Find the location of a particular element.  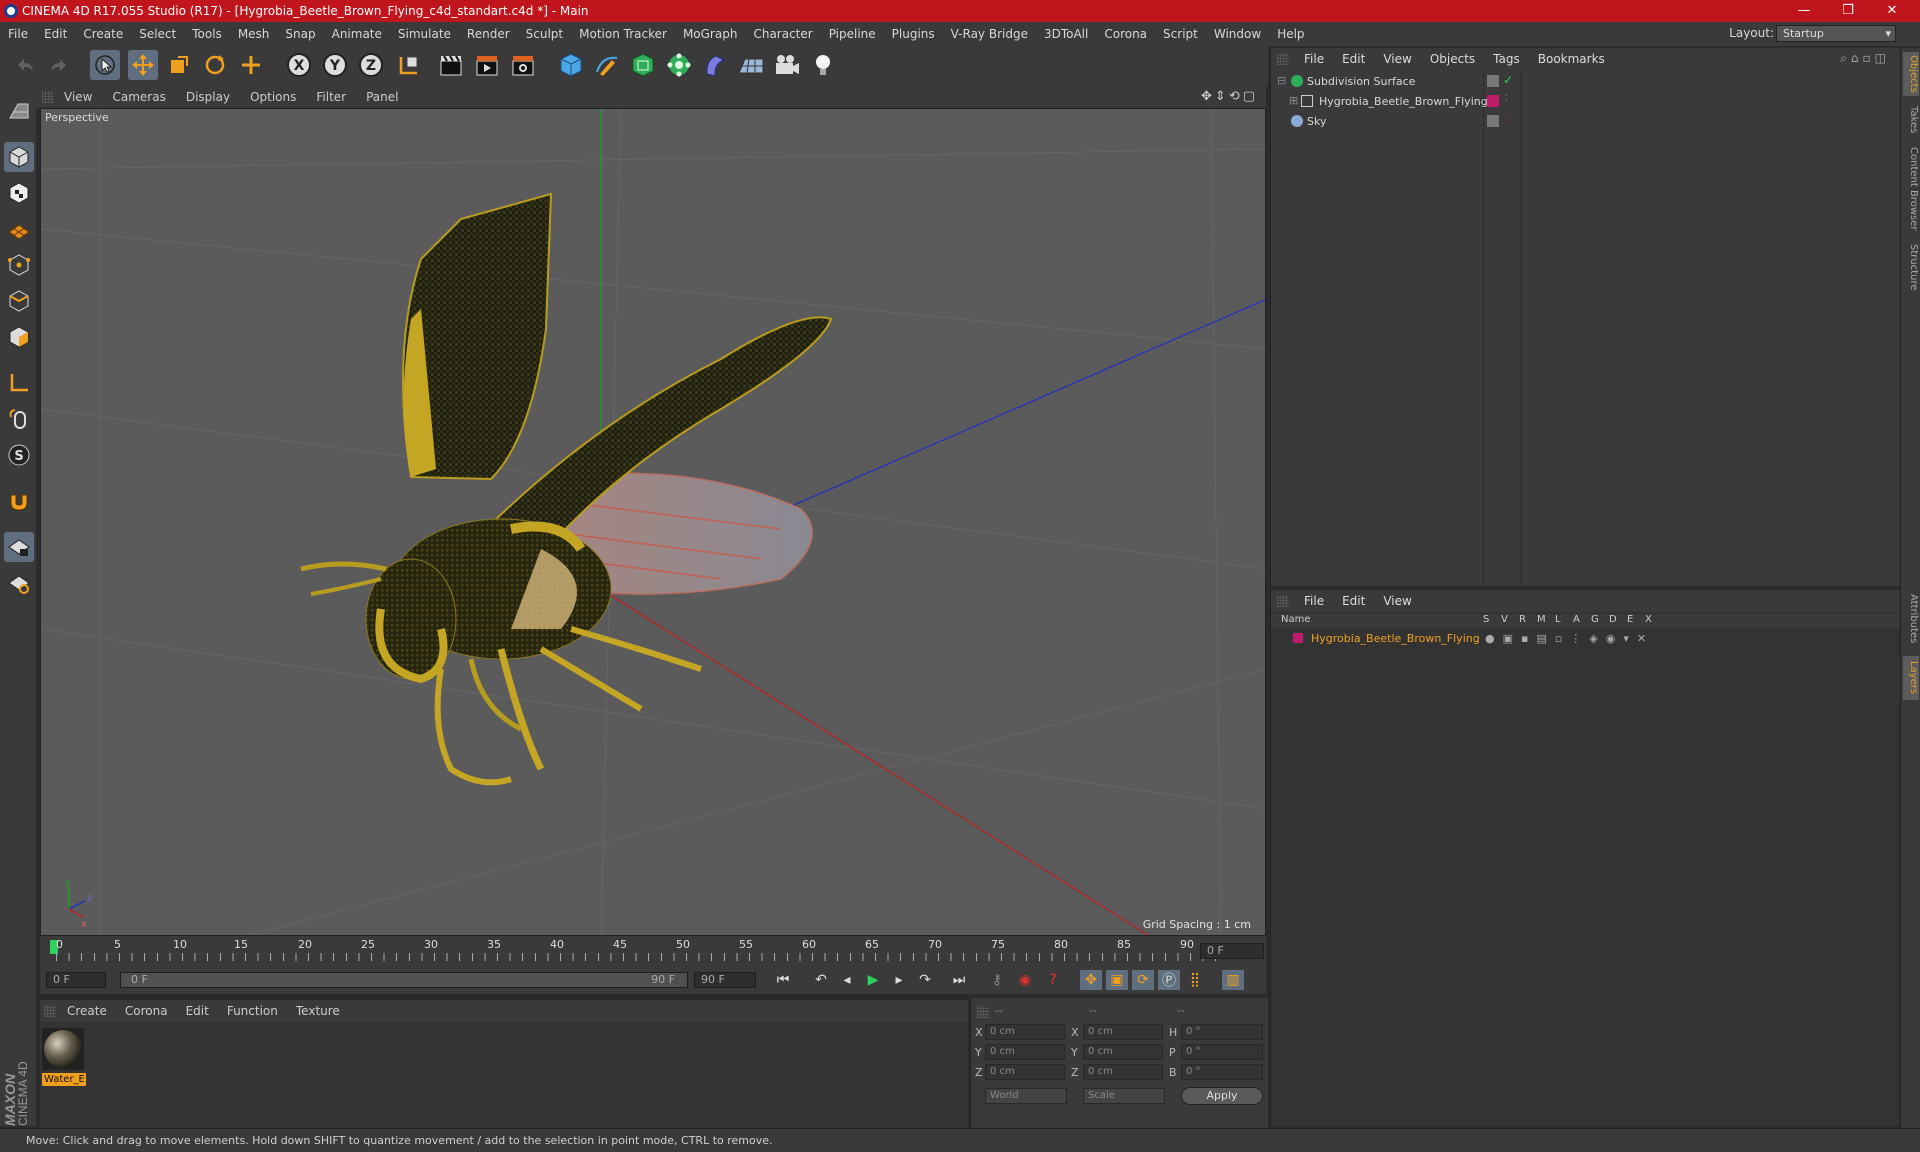

expand-toggle-icon: ⊟ is located at coordinates (1281, 80).